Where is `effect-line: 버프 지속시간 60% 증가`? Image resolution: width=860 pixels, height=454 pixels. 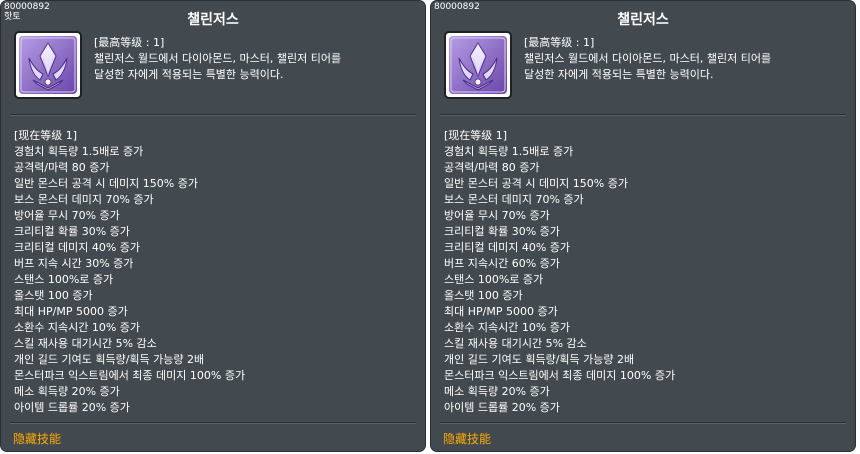 effect-line: 버프 지속시간 60% 증가 is located at coordinates (502, 263).